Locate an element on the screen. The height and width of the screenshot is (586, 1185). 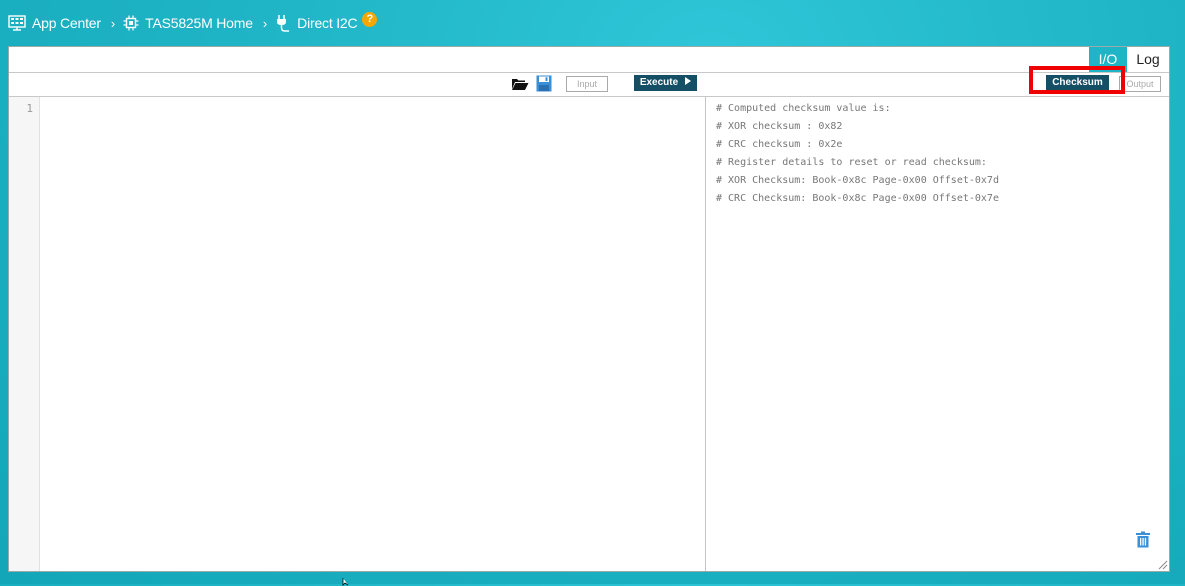
play-icon is located at coordinates (688, 81).